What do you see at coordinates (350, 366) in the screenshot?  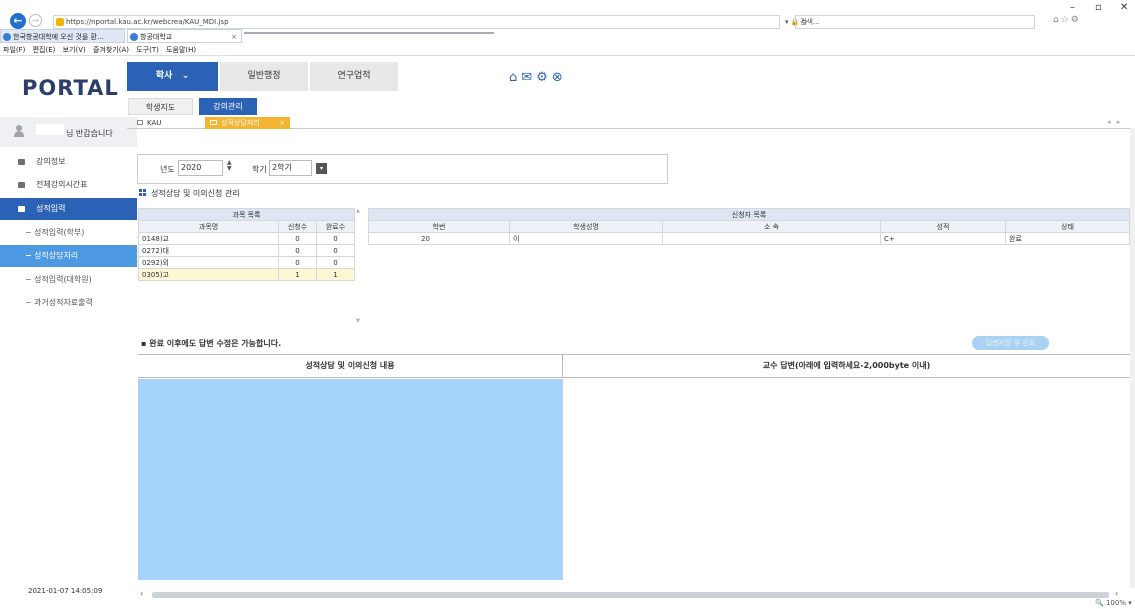 I see `content-pane-header: 성적상담 및 이의신청 내용` at bounding box center [350, 366].